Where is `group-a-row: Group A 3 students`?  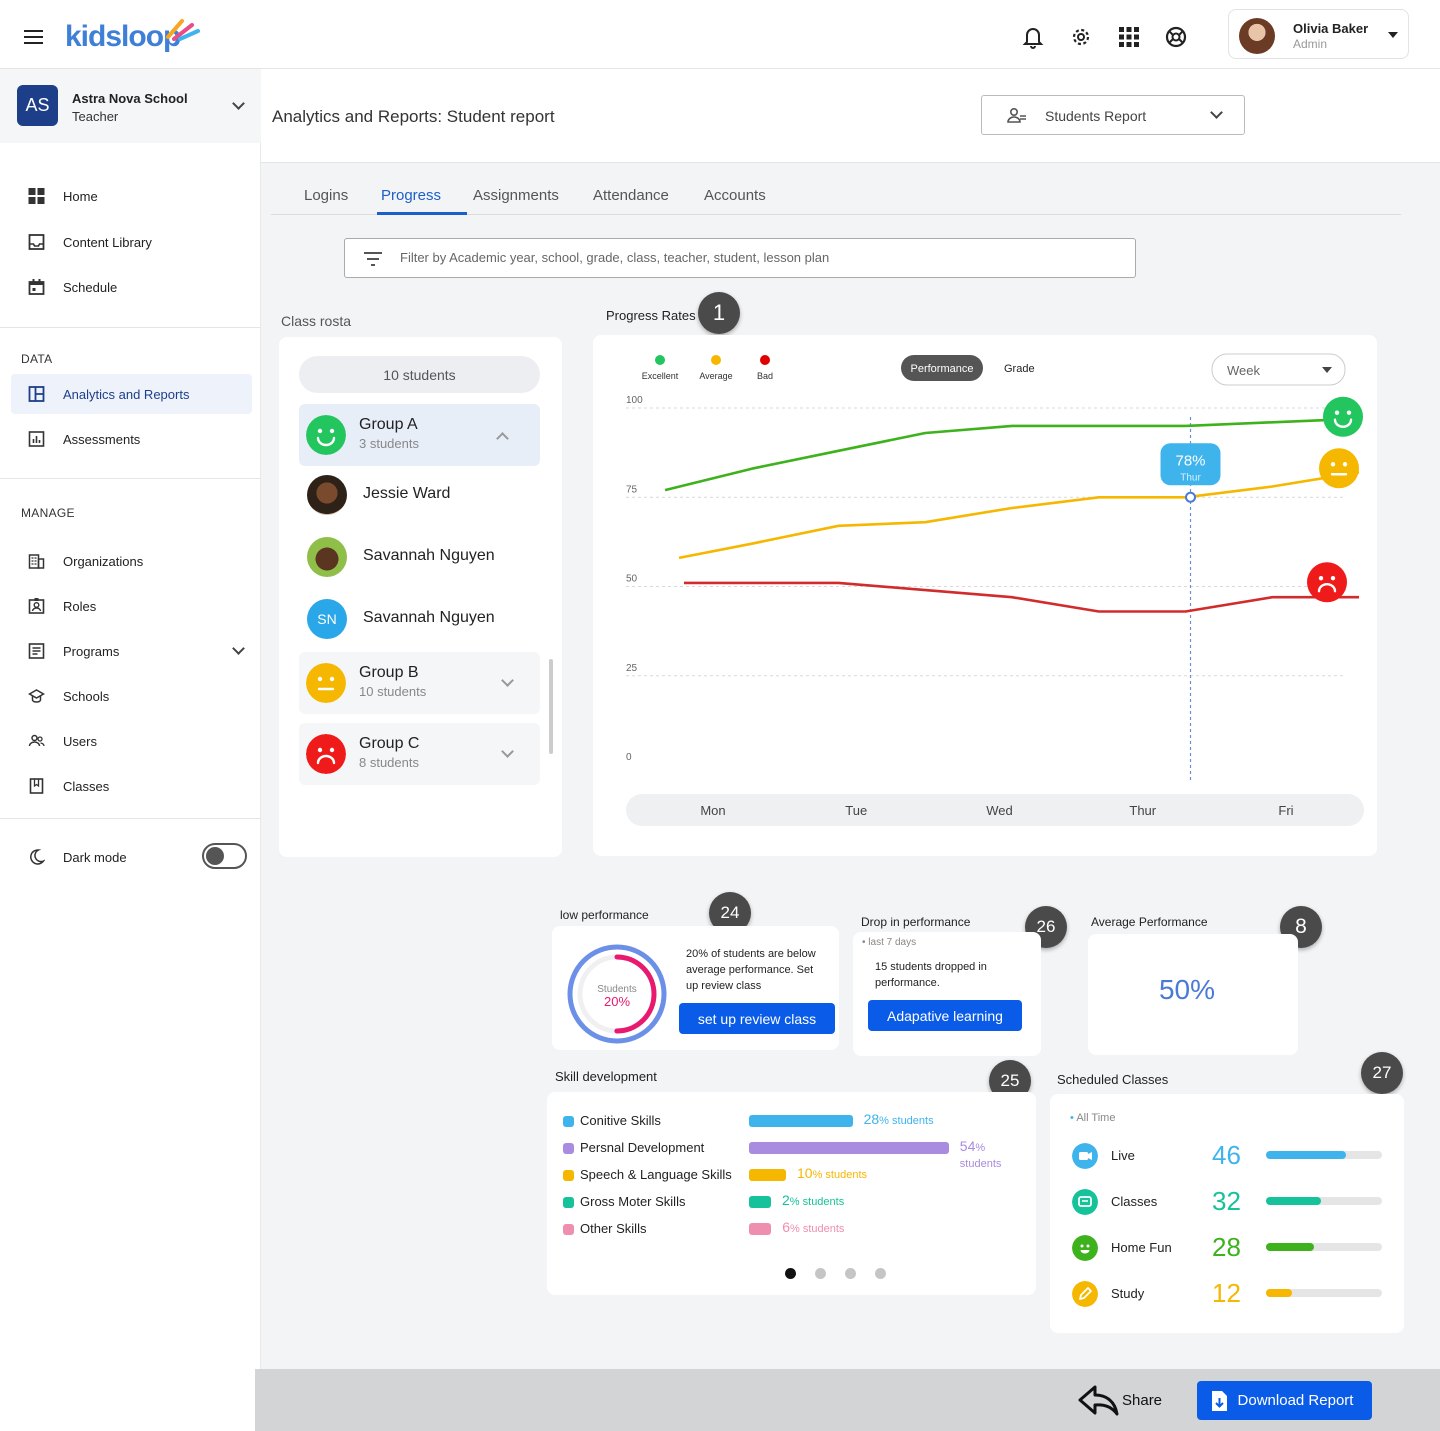 group-a-row: Group A 3 students is located at coordinates (419, 435).